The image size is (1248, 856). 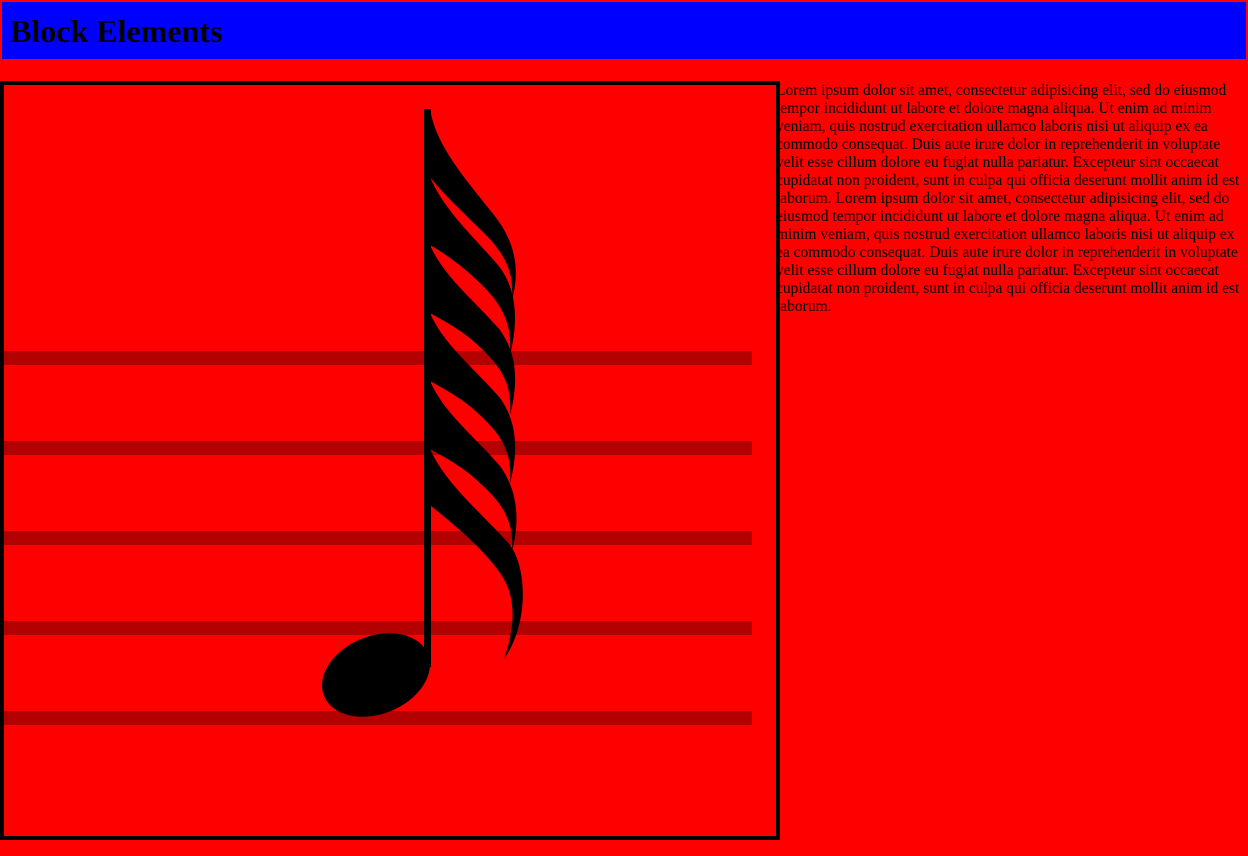 I want to click on page-title: Block Elements, so click(x=116, y=31).